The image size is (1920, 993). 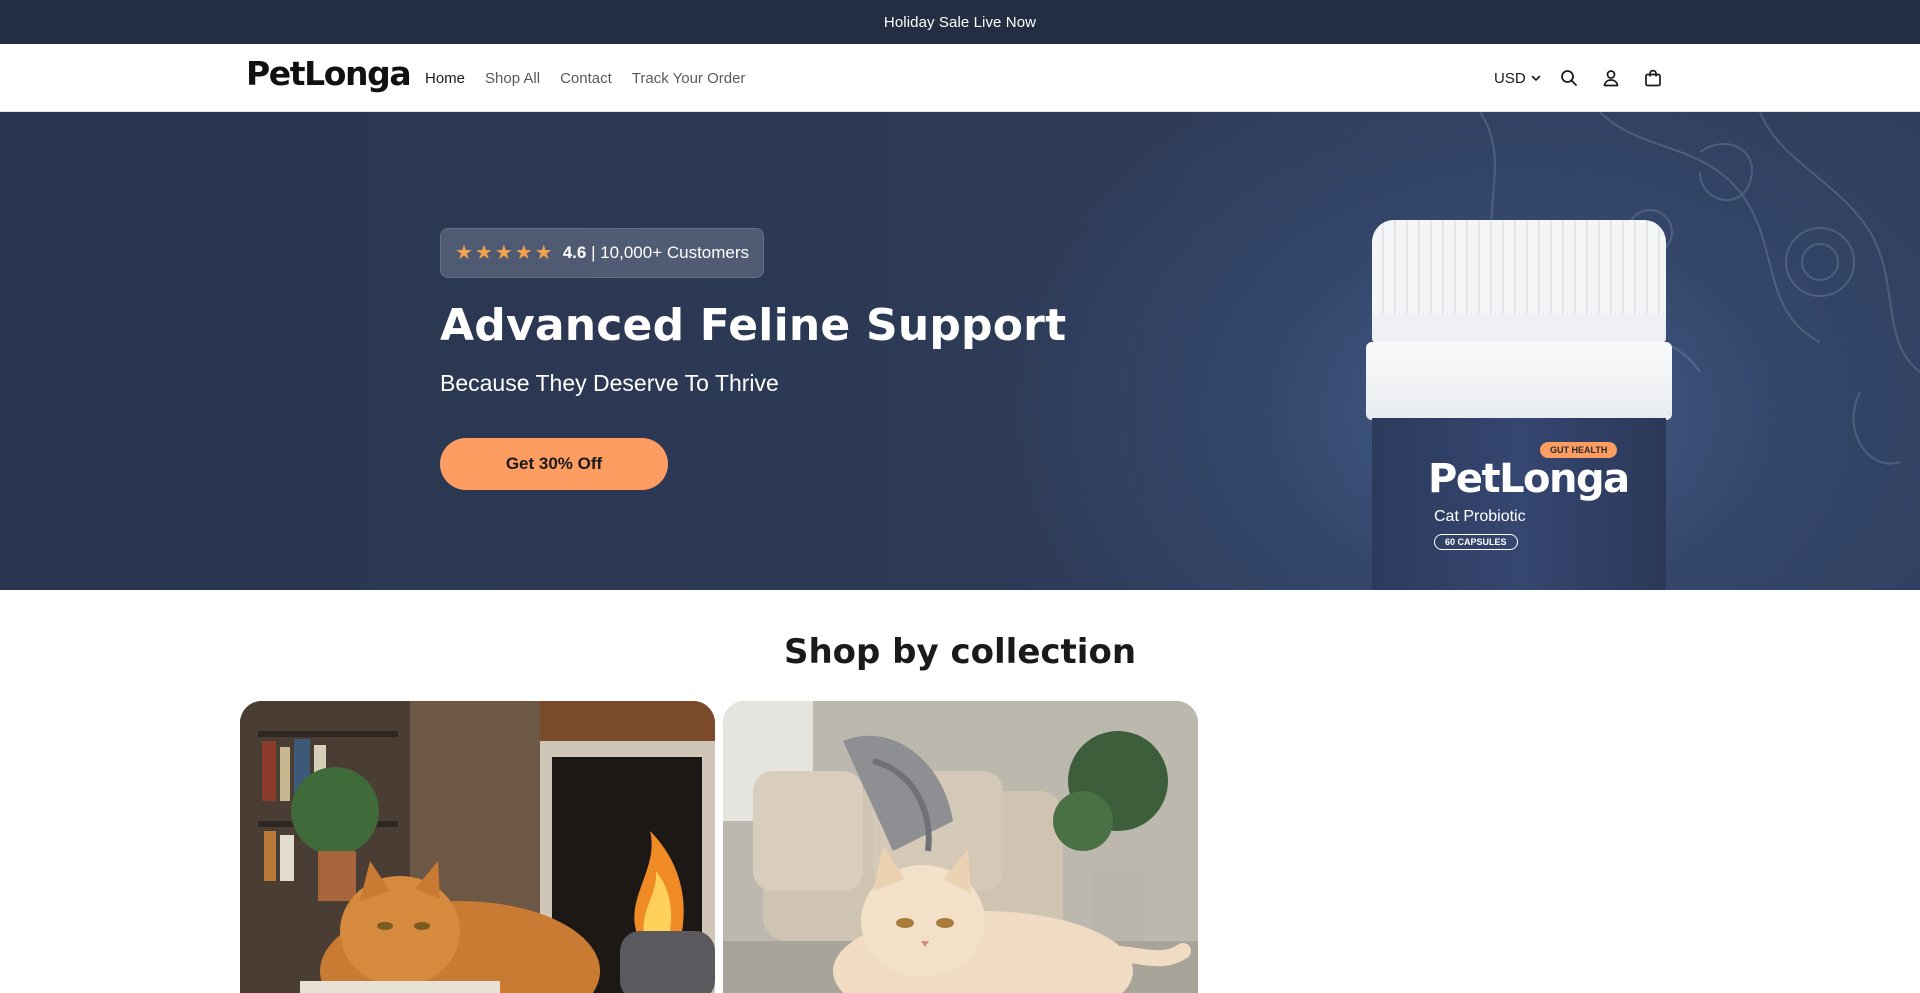 What do you see at coordinates (1480, 516) in the screenshot?
I see `product-name: Cat Probiotic` at bounding box center [1480, 516].